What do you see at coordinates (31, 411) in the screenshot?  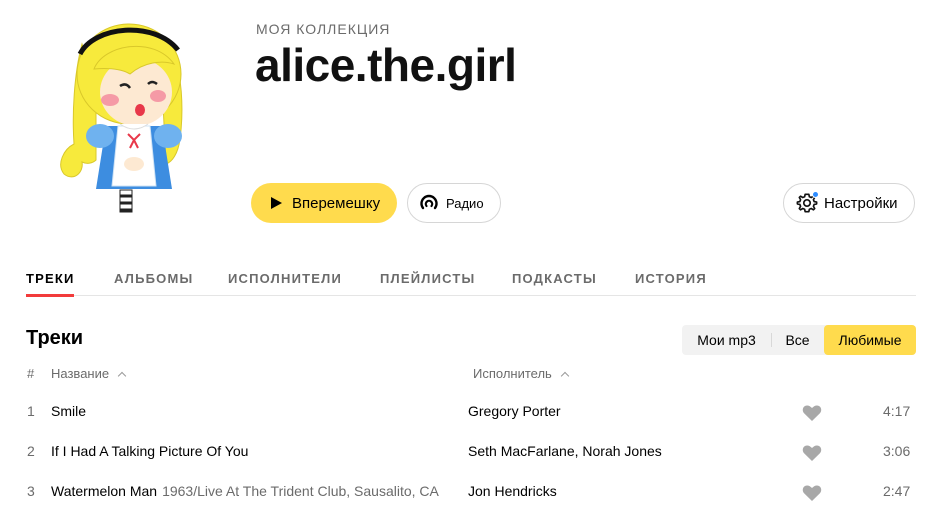 I see `track-number: 1` at bounding box center [31, 411].